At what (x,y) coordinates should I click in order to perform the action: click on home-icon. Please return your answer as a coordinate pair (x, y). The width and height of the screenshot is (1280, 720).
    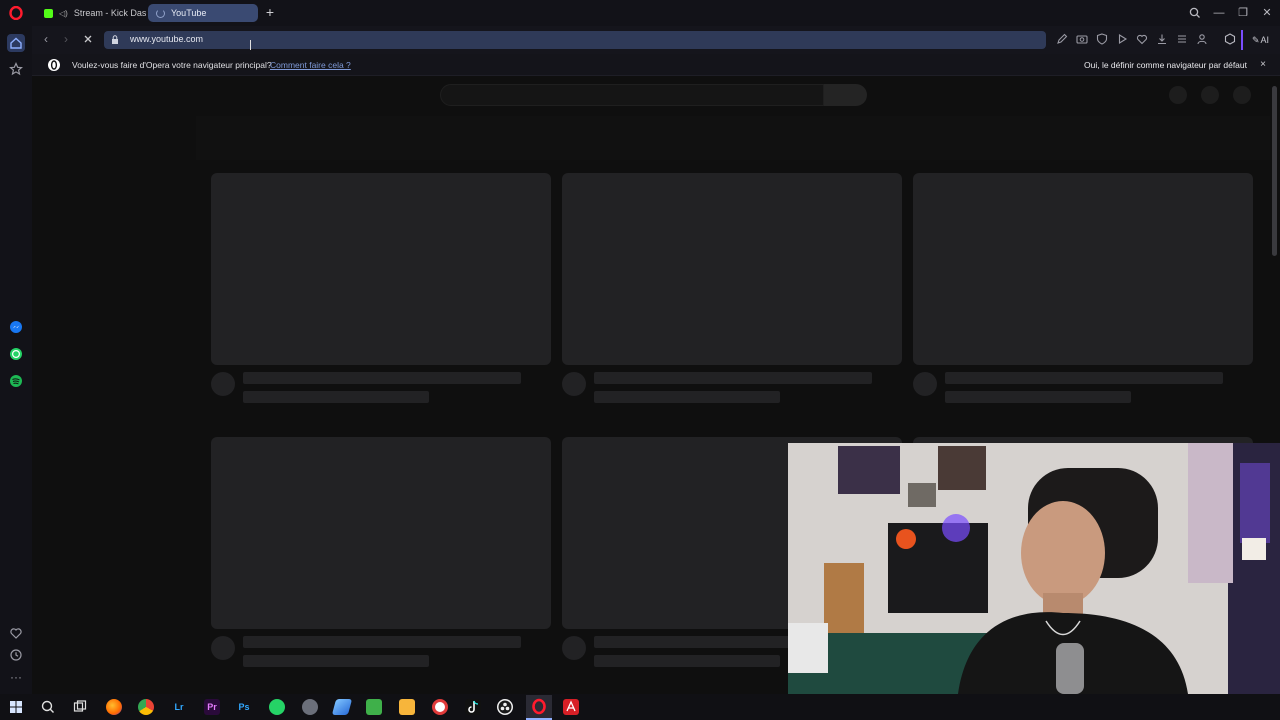
    Looking at the image, I should click on (16, 43).